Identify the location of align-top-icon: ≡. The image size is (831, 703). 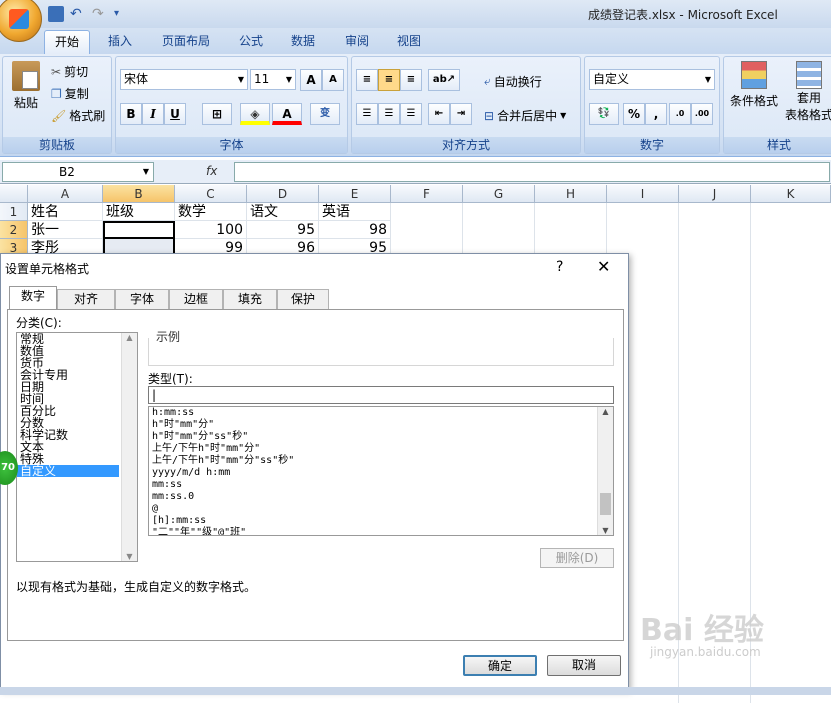
(367, 80).